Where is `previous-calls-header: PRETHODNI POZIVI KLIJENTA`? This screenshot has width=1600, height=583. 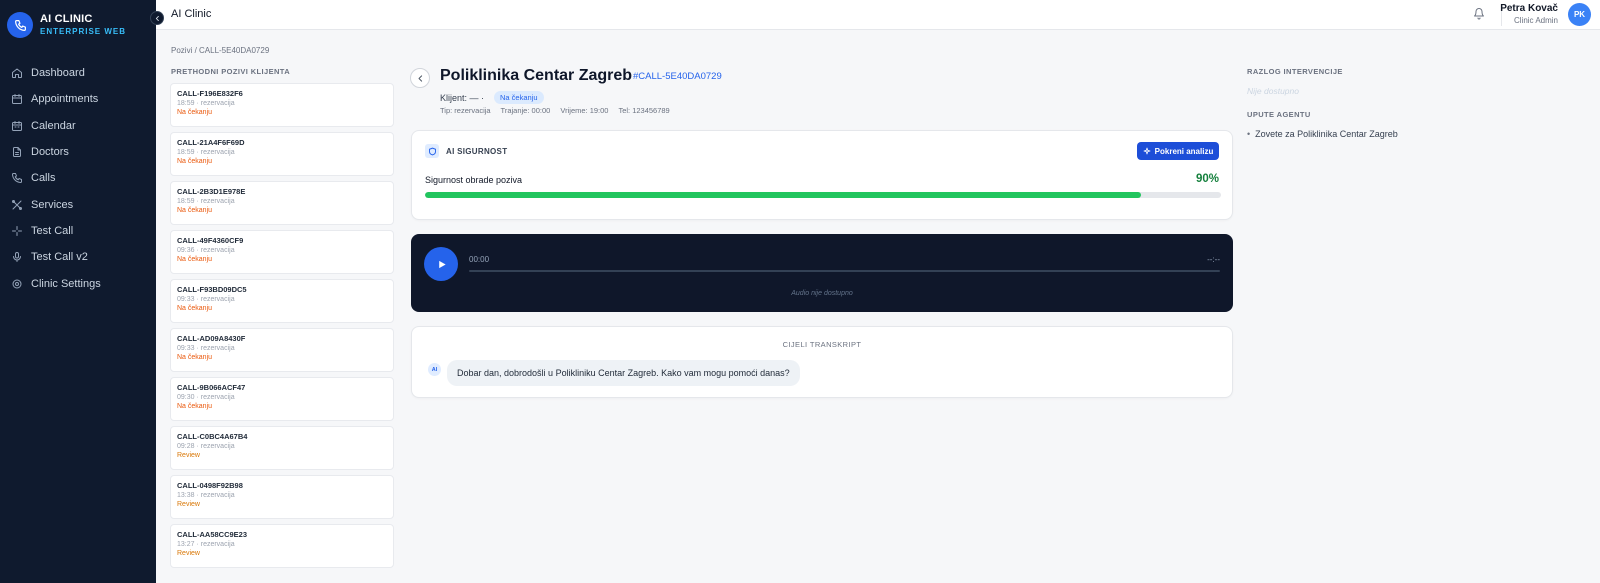 previous-calls-header: PRETHODNI POZIVI KLIJENTA is located at coordinates (231, 71).